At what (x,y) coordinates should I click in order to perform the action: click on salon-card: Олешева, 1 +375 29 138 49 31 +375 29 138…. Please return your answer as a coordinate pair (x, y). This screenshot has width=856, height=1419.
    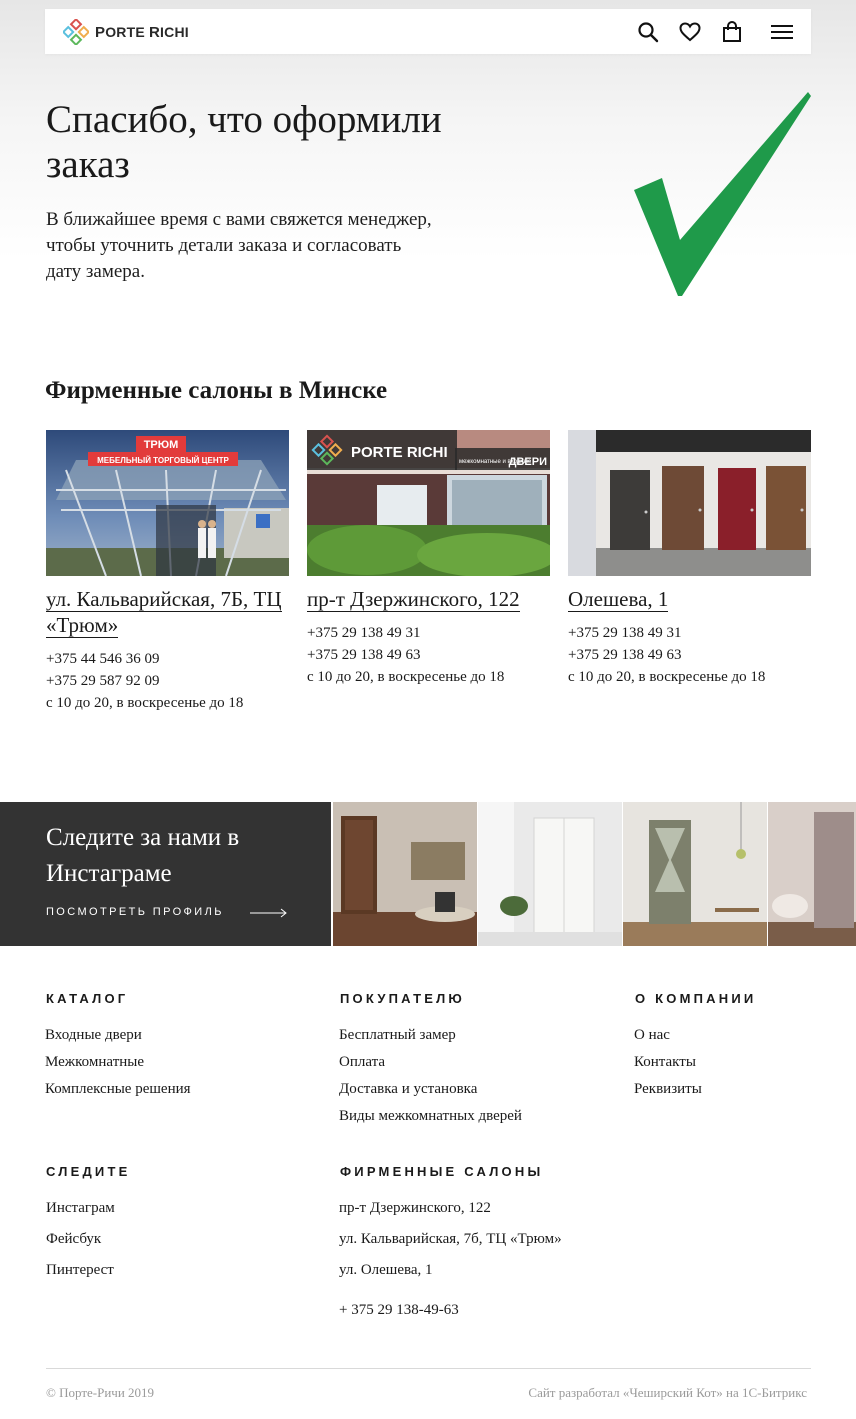
    Looking at the image, I should click on (689, 559).